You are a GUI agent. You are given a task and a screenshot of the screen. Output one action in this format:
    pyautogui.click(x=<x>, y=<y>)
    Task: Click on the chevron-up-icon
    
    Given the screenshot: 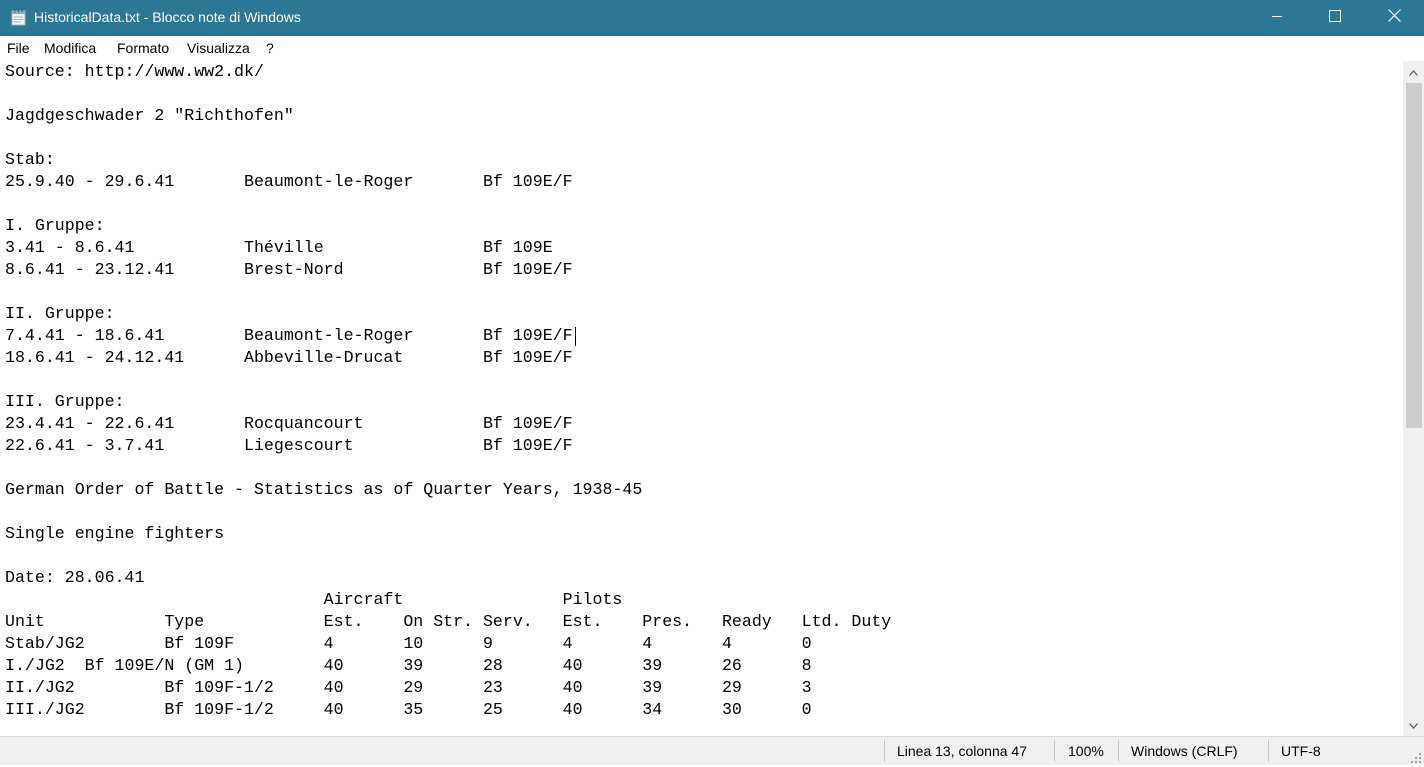 What is the action you would take?
    pyautogui.click(x=1413, y=72)
    